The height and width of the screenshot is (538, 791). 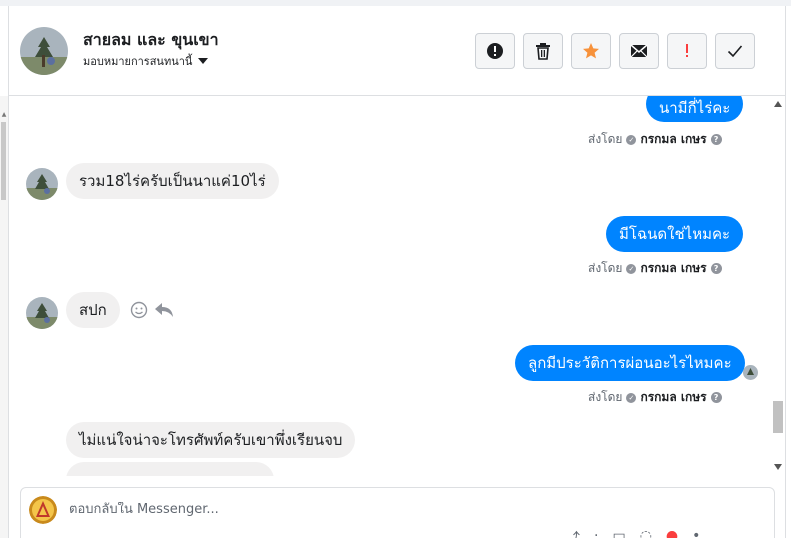 I want to click on message-bubble-incoming-partial, so click(x=170, y=469).